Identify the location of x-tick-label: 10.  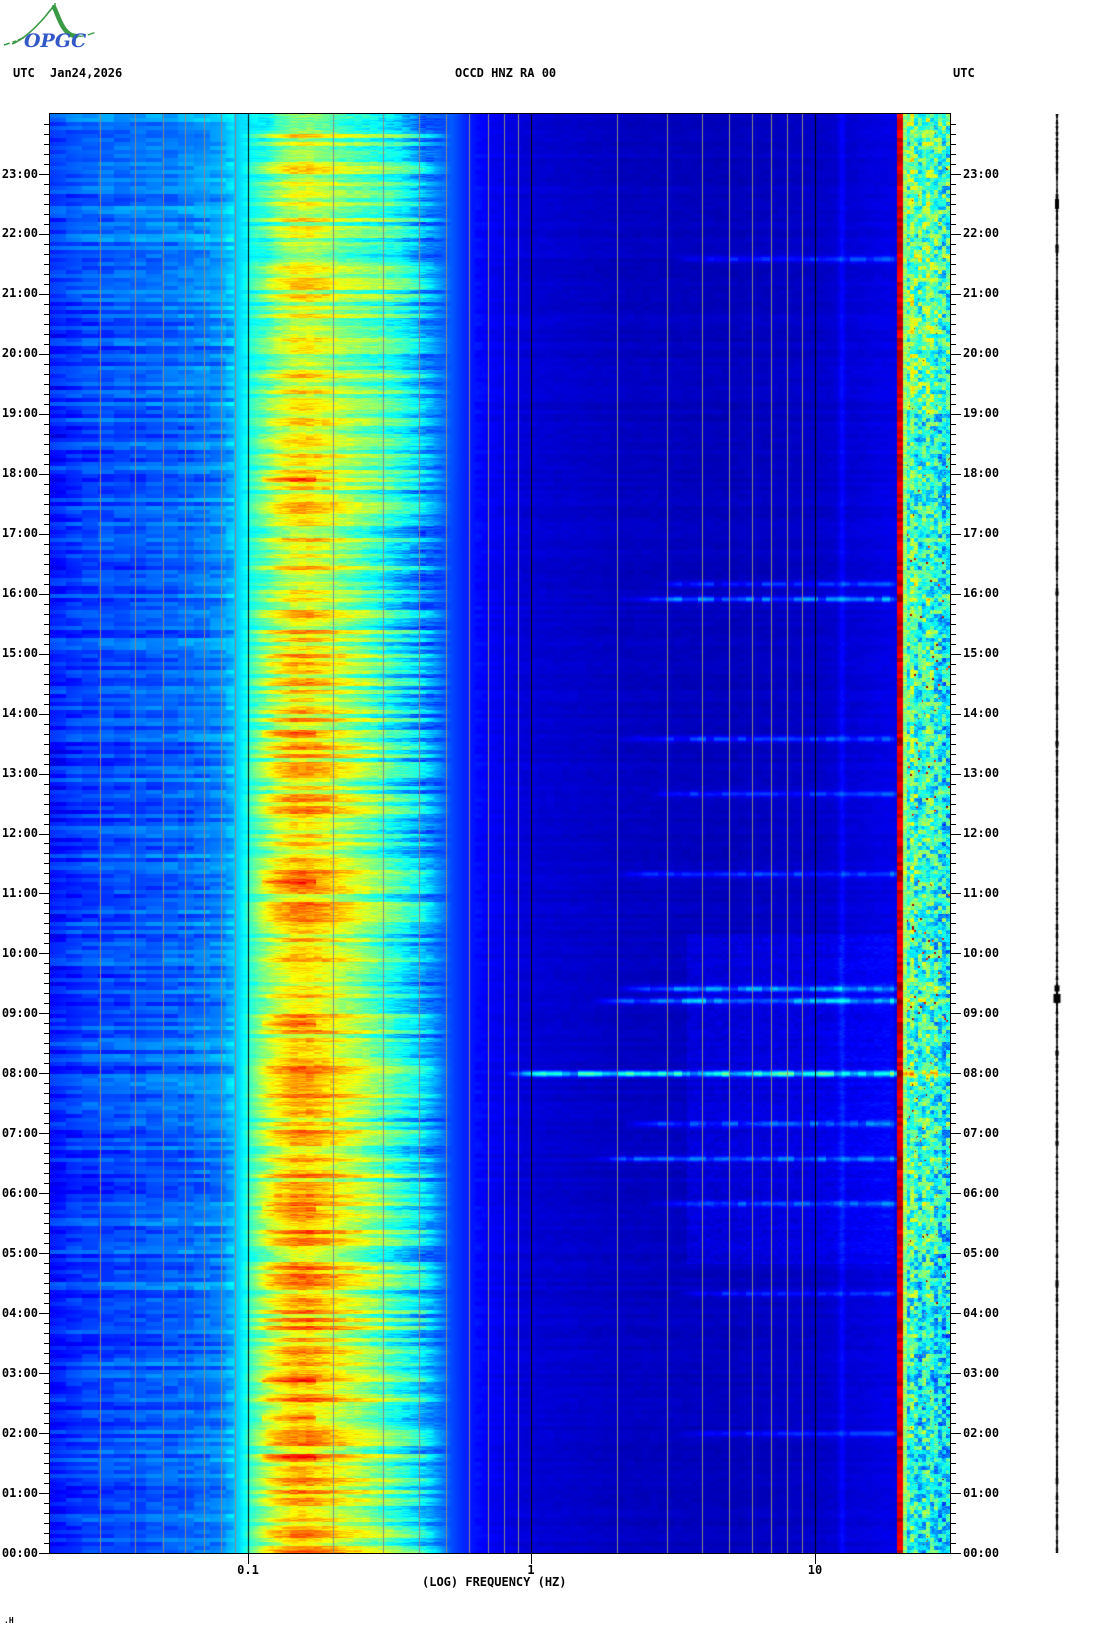
(815, 1570).